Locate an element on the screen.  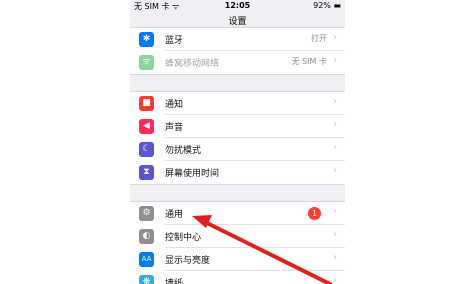
annotation-arrow is located at coordinates (262, 249).